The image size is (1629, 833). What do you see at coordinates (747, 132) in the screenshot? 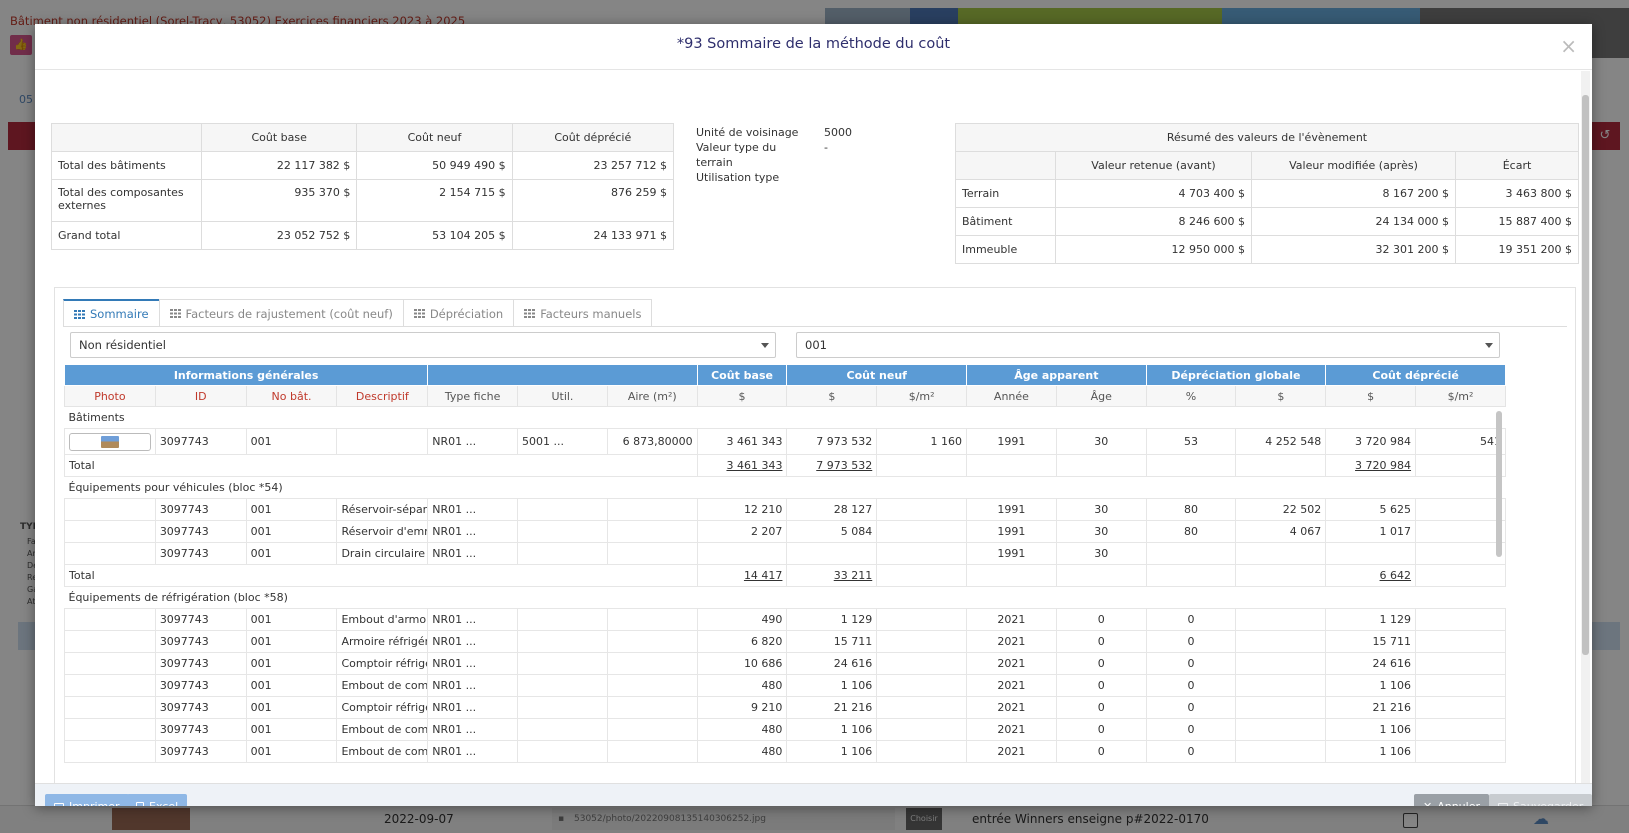
I see `info-label: Unité de voisinage` at bounding box center [747, 132].